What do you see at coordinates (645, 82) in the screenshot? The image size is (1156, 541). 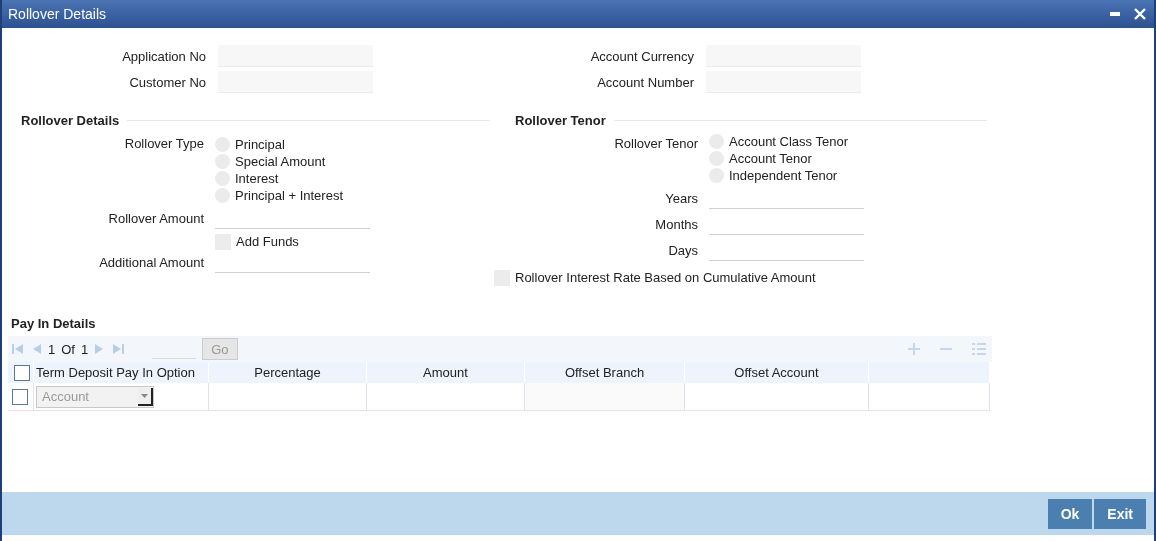 I see `field-label: Account Number` at bounding box center [645, 82].